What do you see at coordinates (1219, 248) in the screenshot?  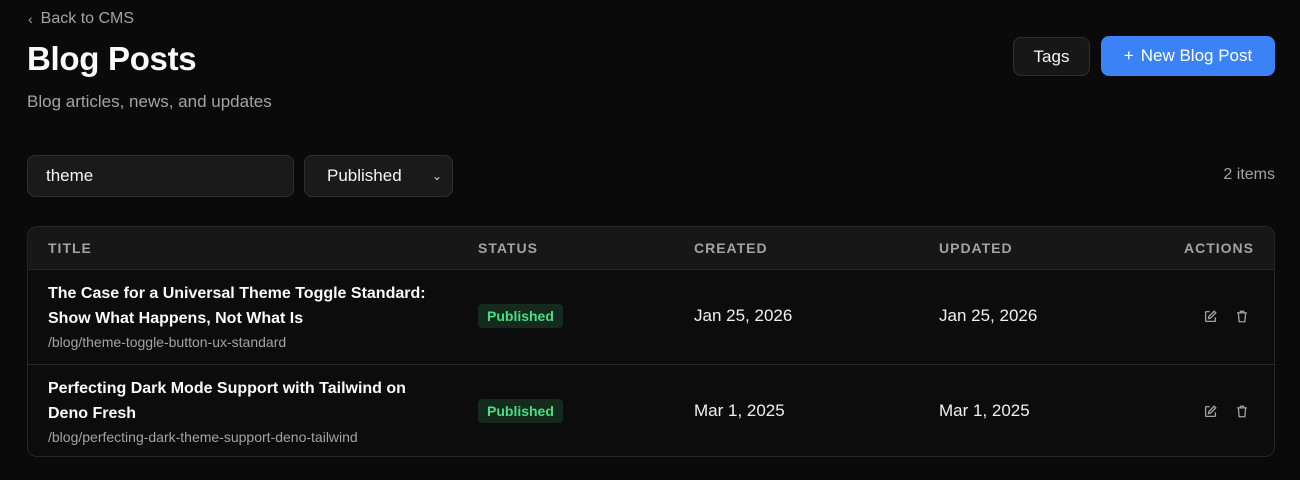 I see `column-header-actions: ACTIONS` at bounding box center [1219, 248].